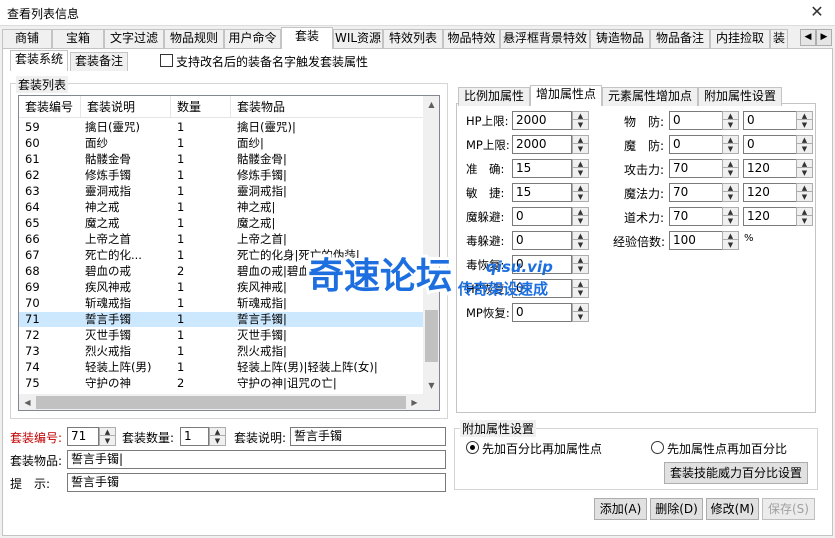 The image size is (835, 538). I want to click on table-row: 62 修炼手镯 1 修炼手镯|, so click(221, 175).